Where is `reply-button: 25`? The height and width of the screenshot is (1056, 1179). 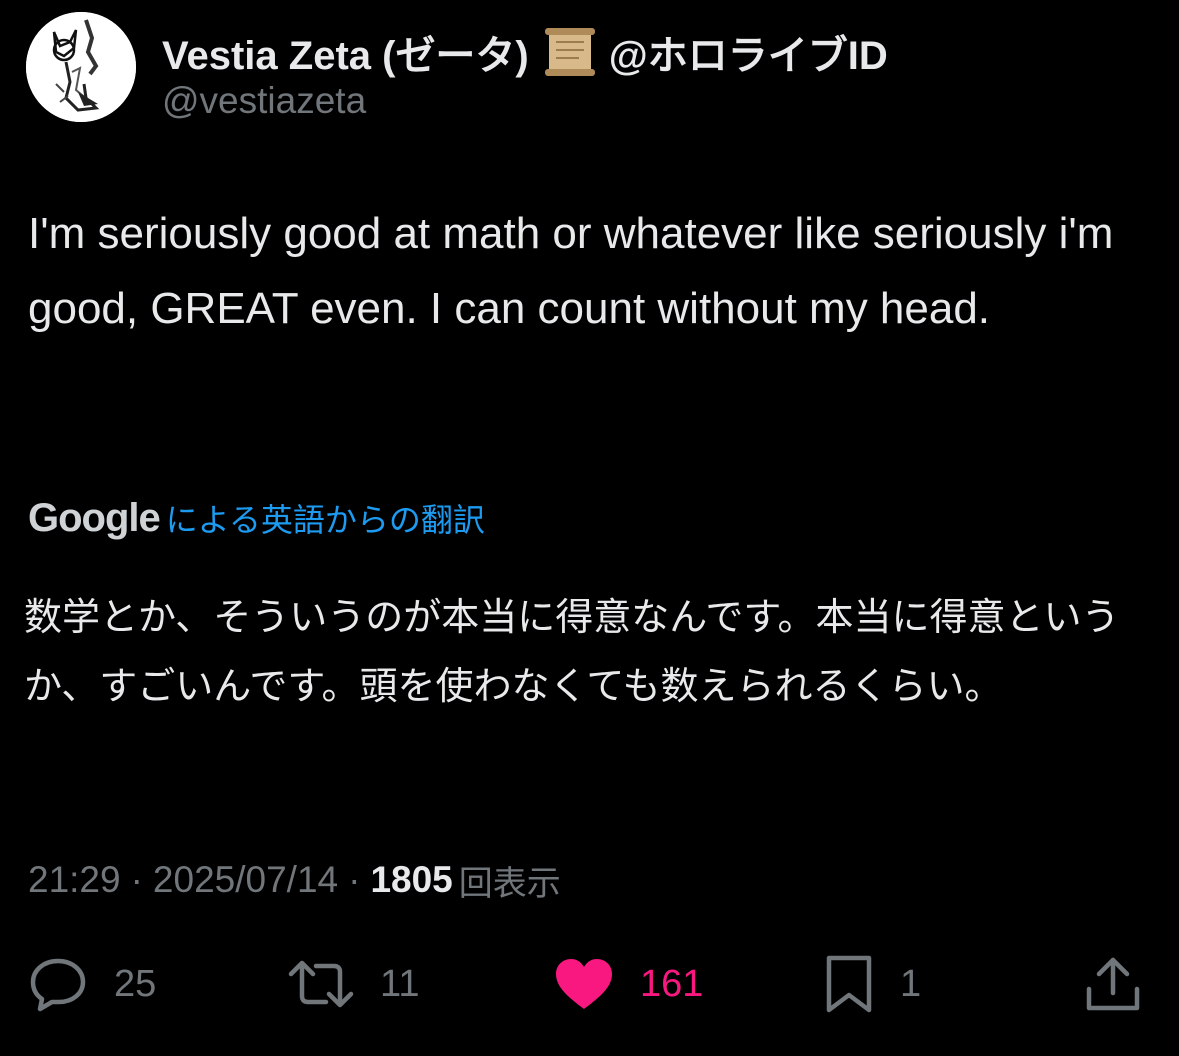
reply-button: 25 is located at coordinates (92, 984).